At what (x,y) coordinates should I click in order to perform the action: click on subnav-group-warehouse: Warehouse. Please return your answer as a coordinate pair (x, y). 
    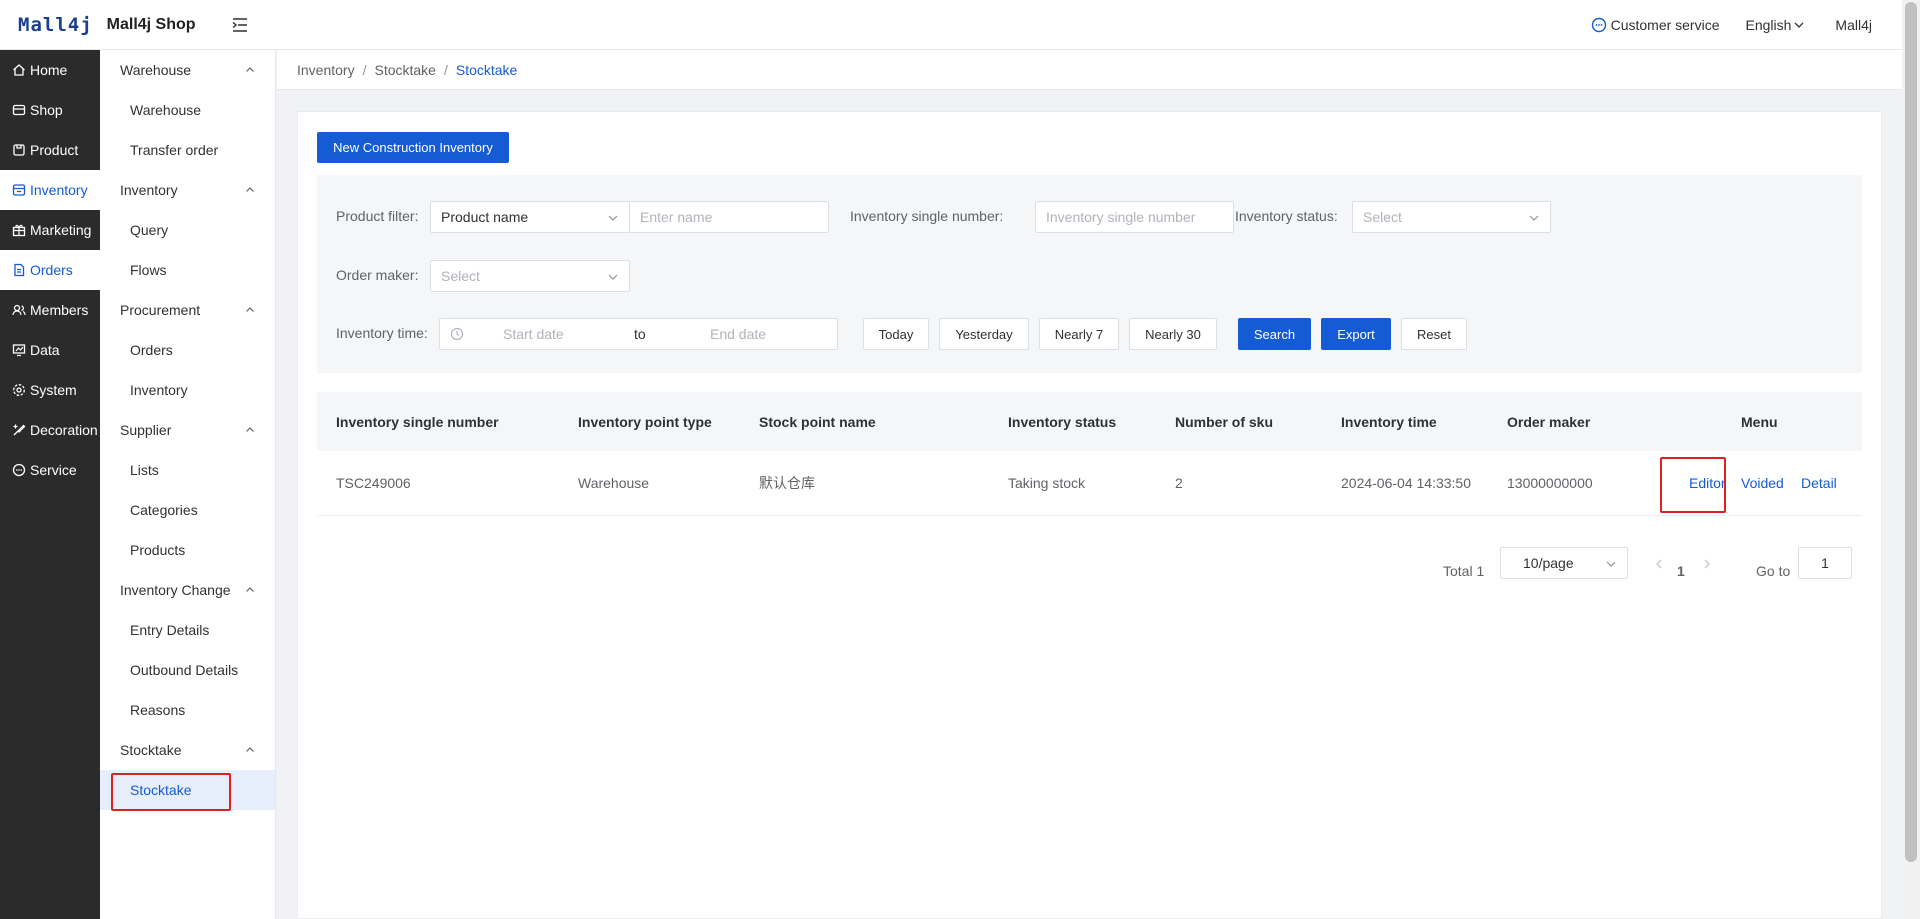
    Looking at the image, I should click on (187, 70).